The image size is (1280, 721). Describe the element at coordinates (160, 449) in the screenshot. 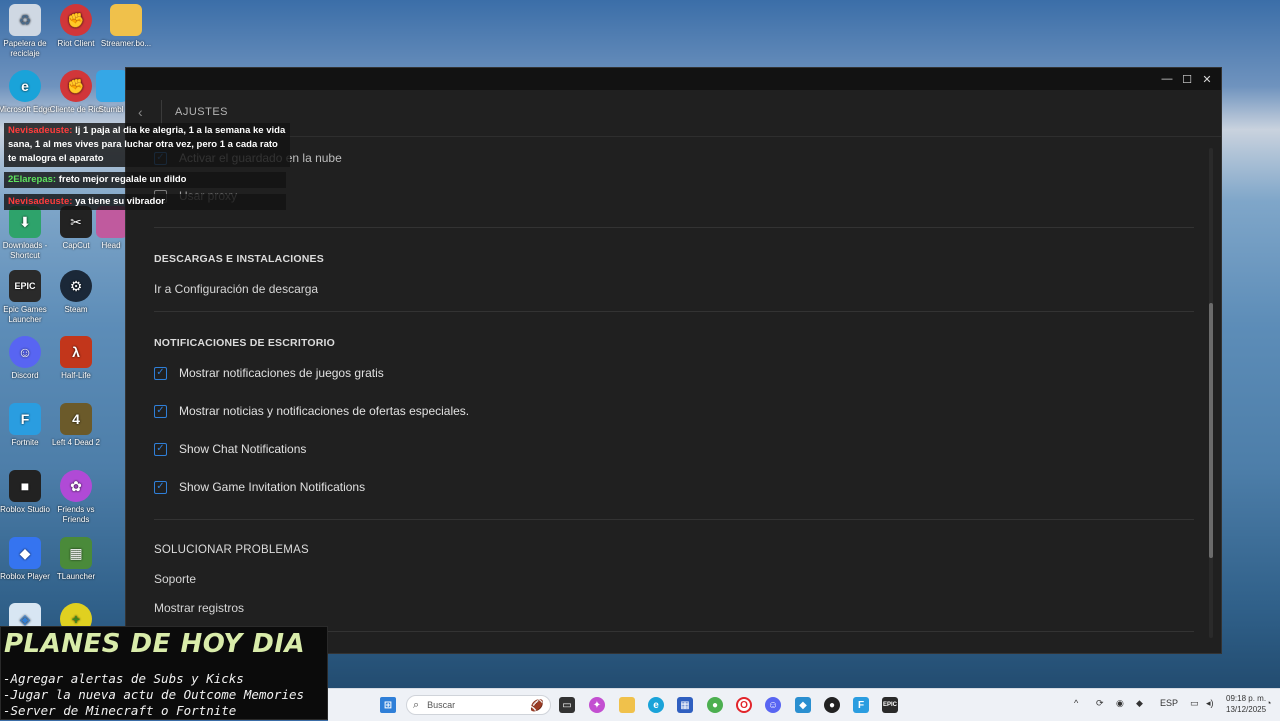

I see `chat-notifications-checkbox: ✓` at that location.